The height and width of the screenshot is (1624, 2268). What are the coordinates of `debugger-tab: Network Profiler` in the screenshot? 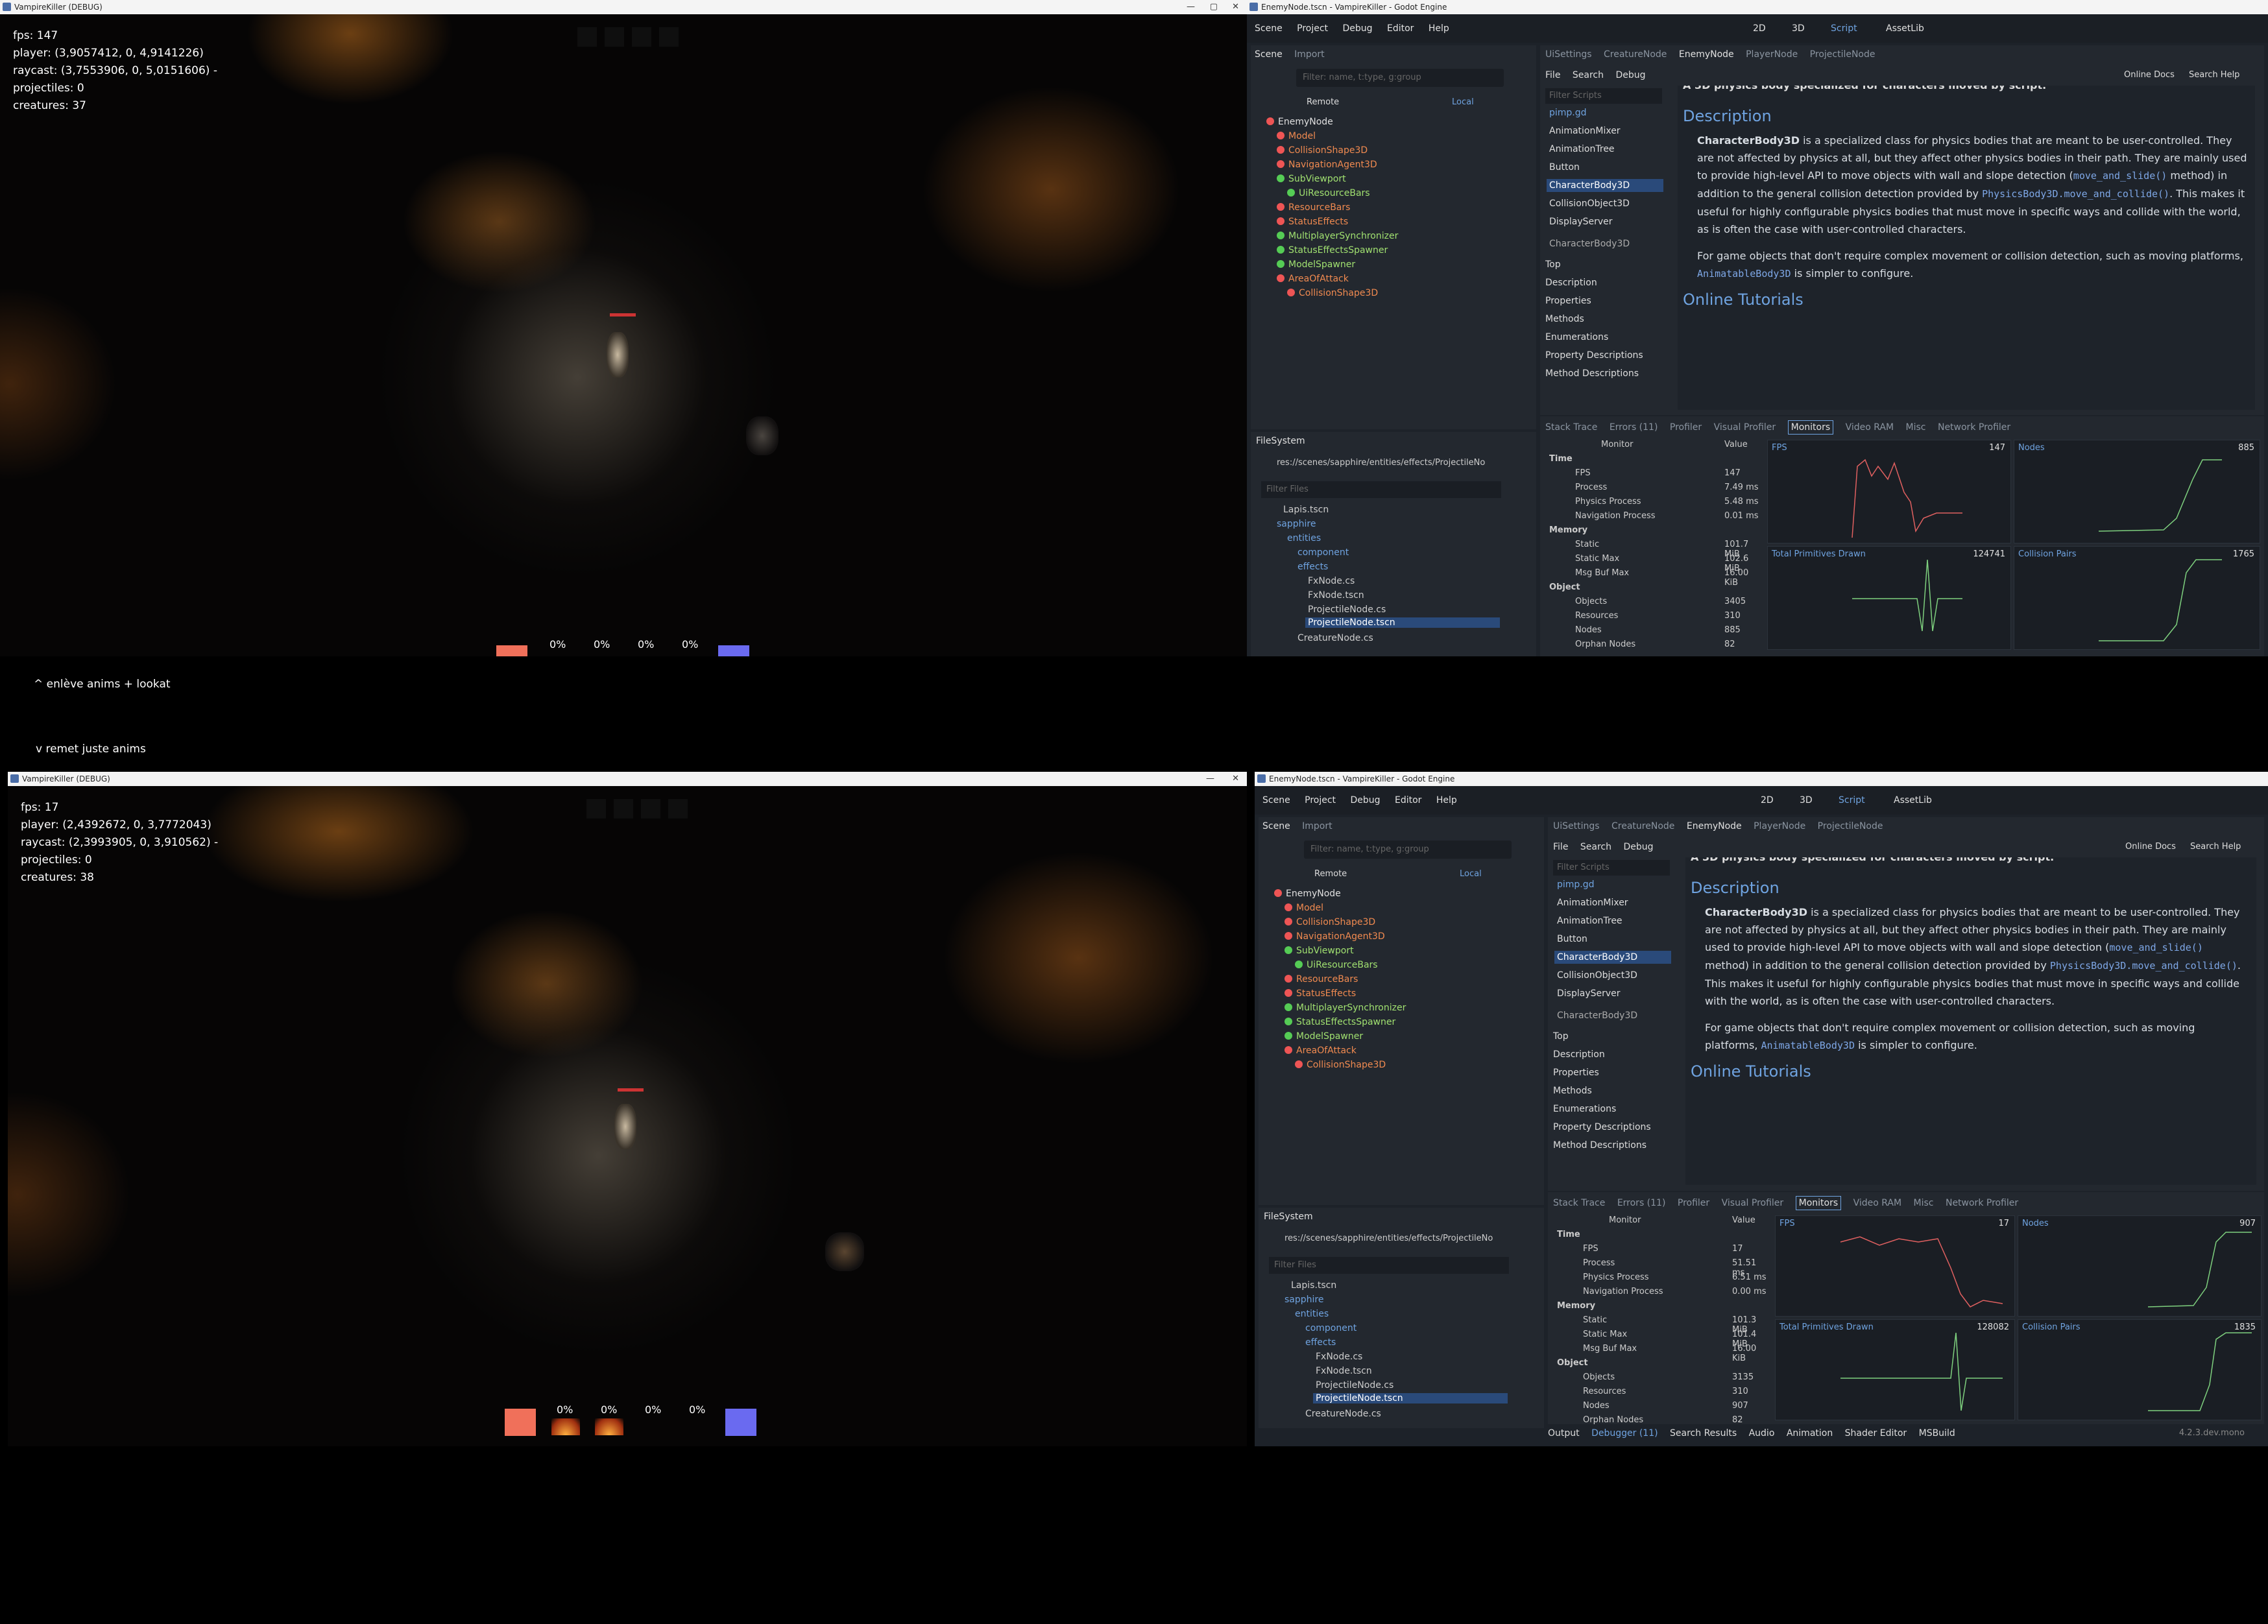 It's located at (1982, 1203).